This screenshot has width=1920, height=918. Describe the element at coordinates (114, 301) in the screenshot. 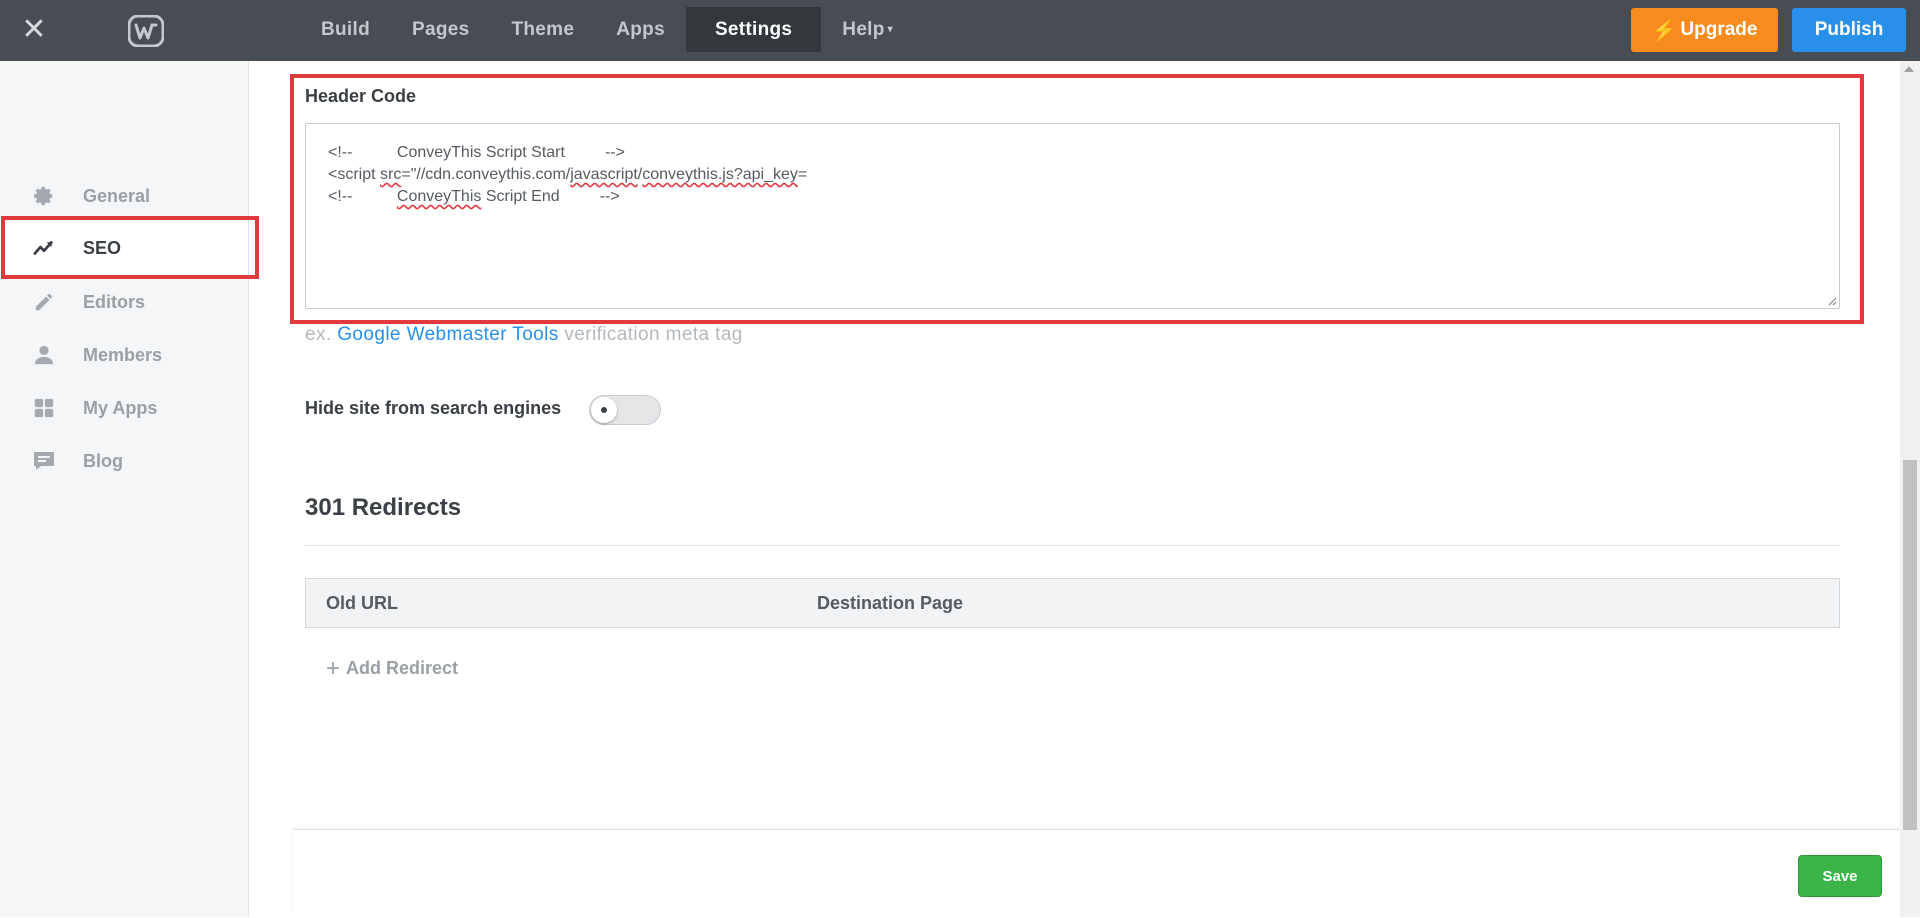

I see `sidebar-item-label: Editors` at that location.